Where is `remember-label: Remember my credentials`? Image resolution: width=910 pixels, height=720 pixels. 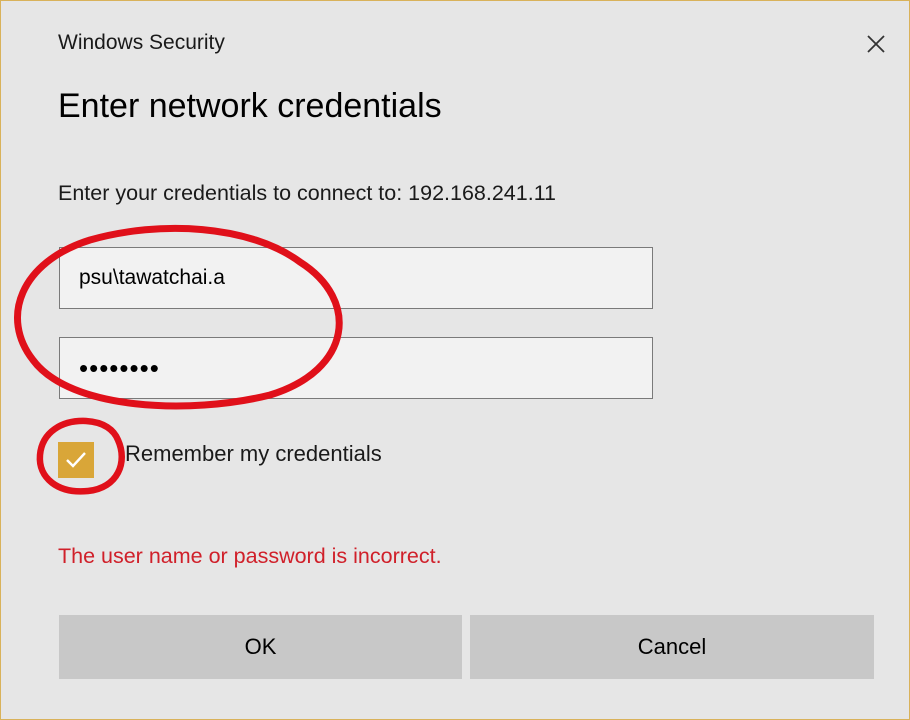
remember-label: Remember my credentials is located at coordinates (253, 454).